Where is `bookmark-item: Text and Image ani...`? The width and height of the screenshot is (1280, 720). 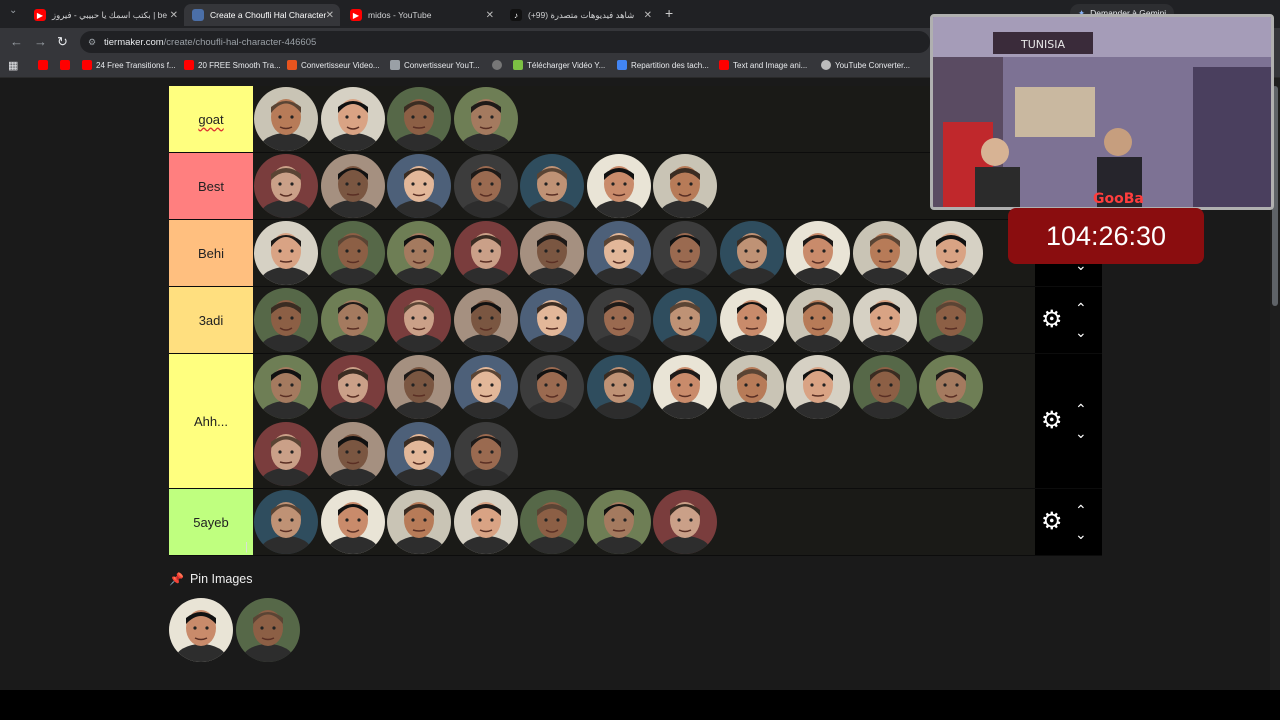
bookmark-item: Text and Image ani... is located at coordinates (763, 65).